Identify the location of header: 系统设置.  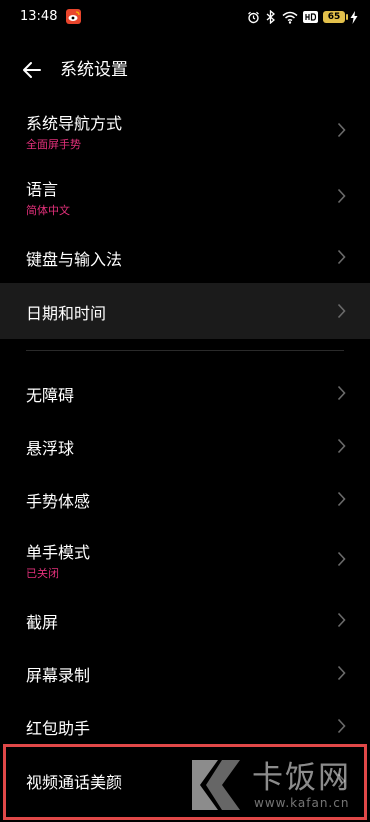
(185, 70).